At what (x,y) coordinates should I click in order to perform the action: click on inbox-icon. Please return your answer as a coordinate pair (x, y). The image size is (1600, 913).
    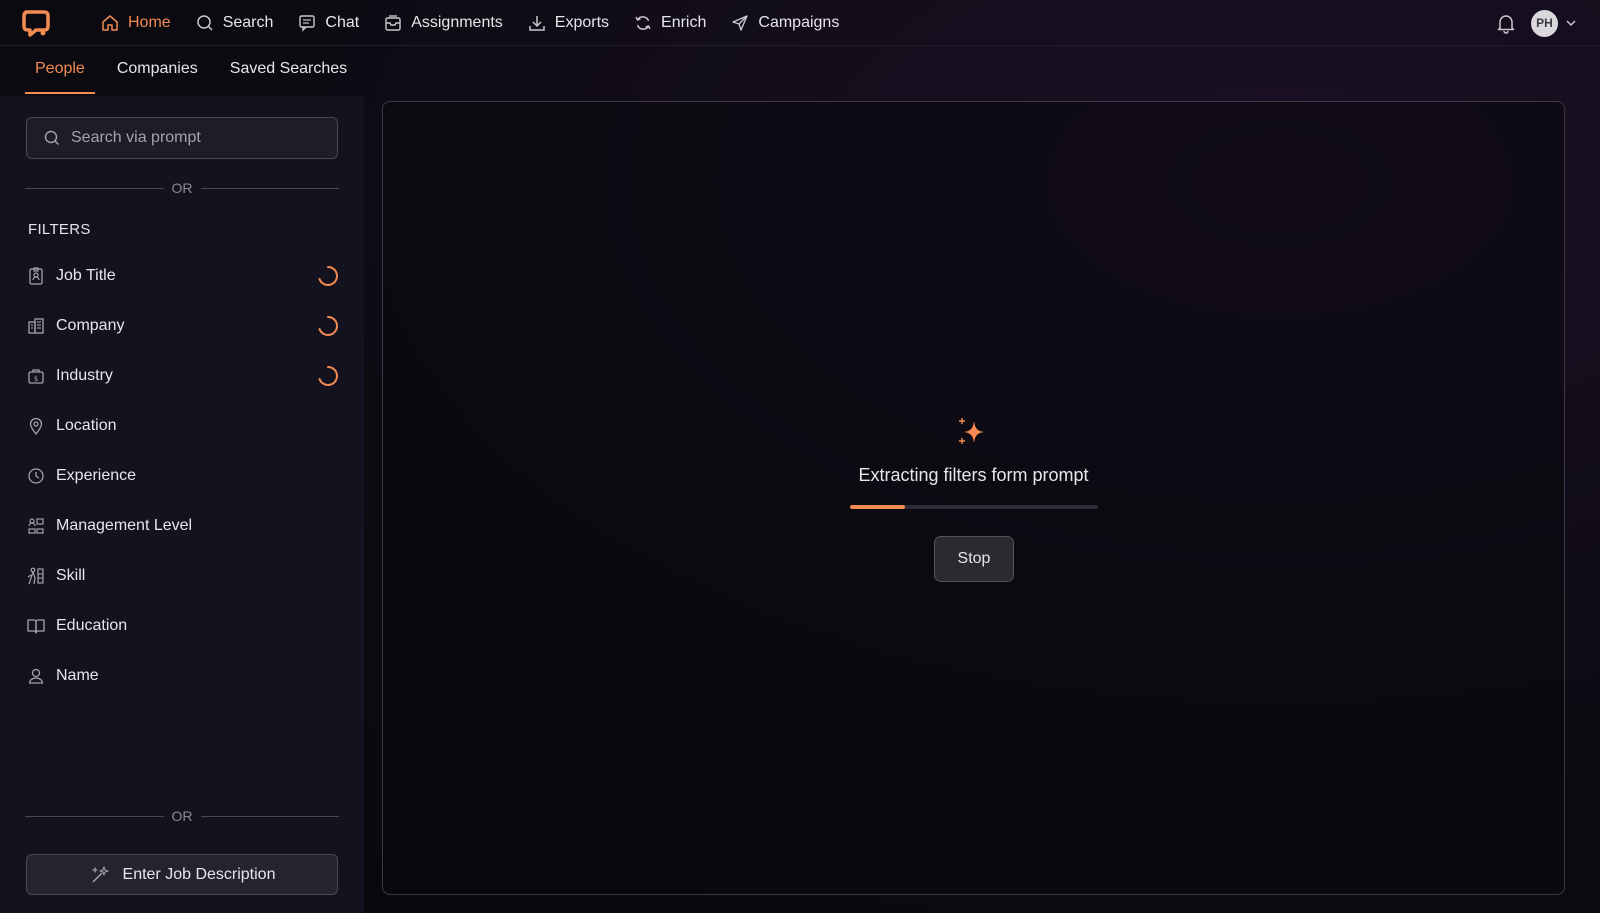
    Looking at the image, I should click on (393, 23).